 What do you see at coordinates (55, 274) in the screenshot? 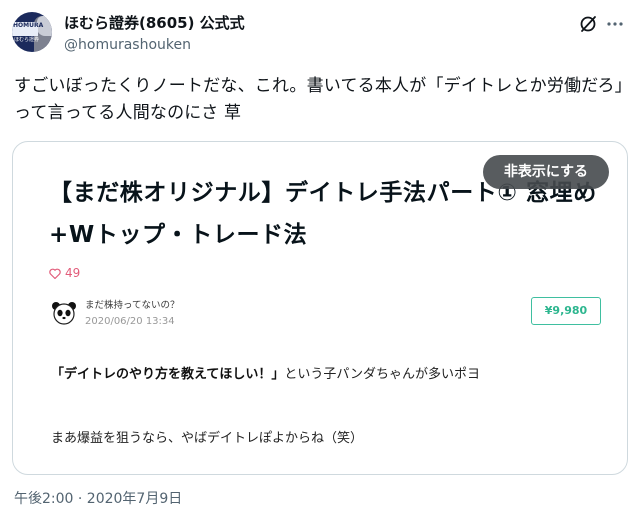
I see `heart-icon` at bounding box center [55, 274].